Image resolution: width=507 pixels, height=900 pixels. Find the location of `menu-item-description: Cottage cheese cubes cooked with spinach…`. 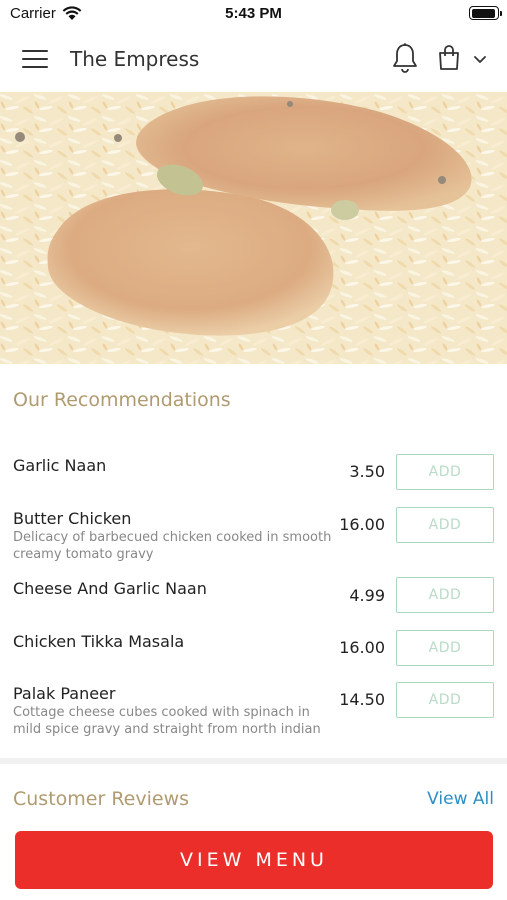

menu-item-description: Cottage cheese cubes cooked with spinach… is located at coordinates (167, 721).